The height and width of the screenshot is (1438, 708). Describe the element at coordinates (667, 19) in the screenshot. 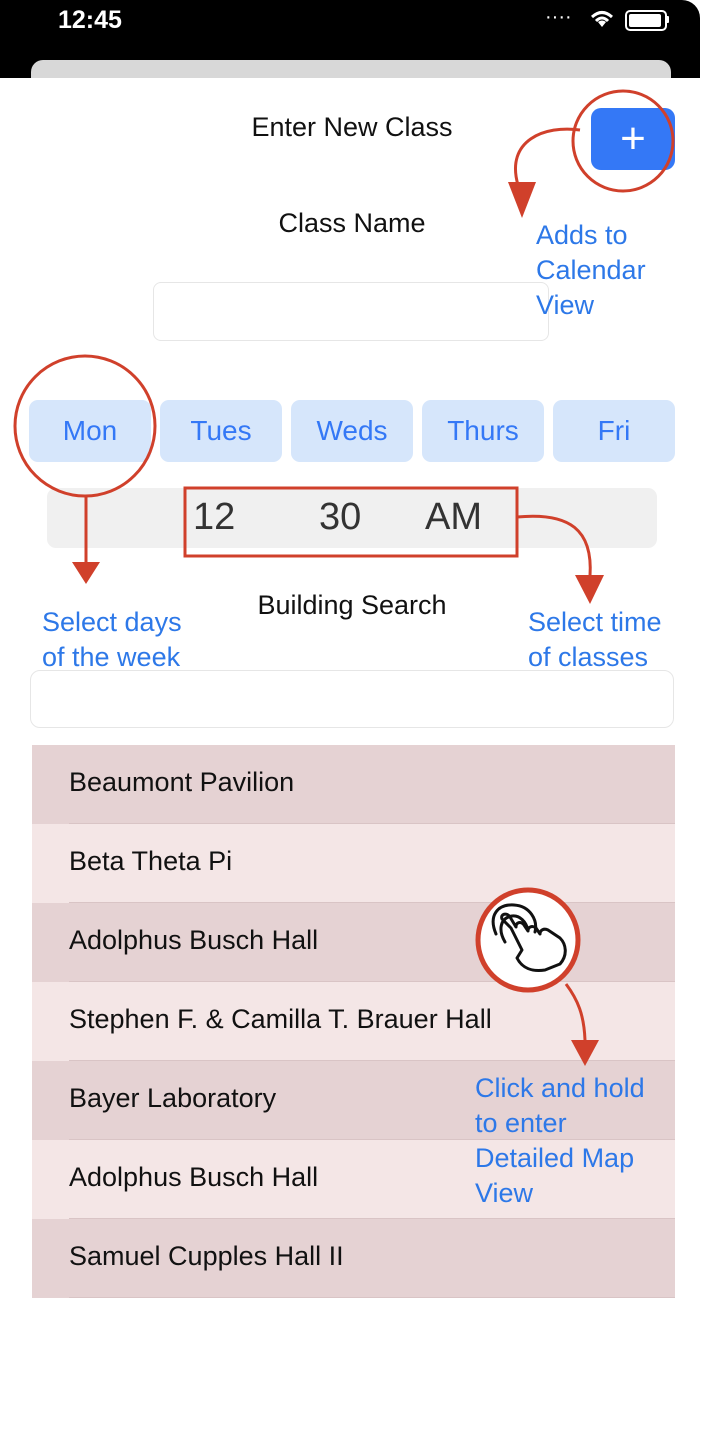

I see `battery-tip` at that location.